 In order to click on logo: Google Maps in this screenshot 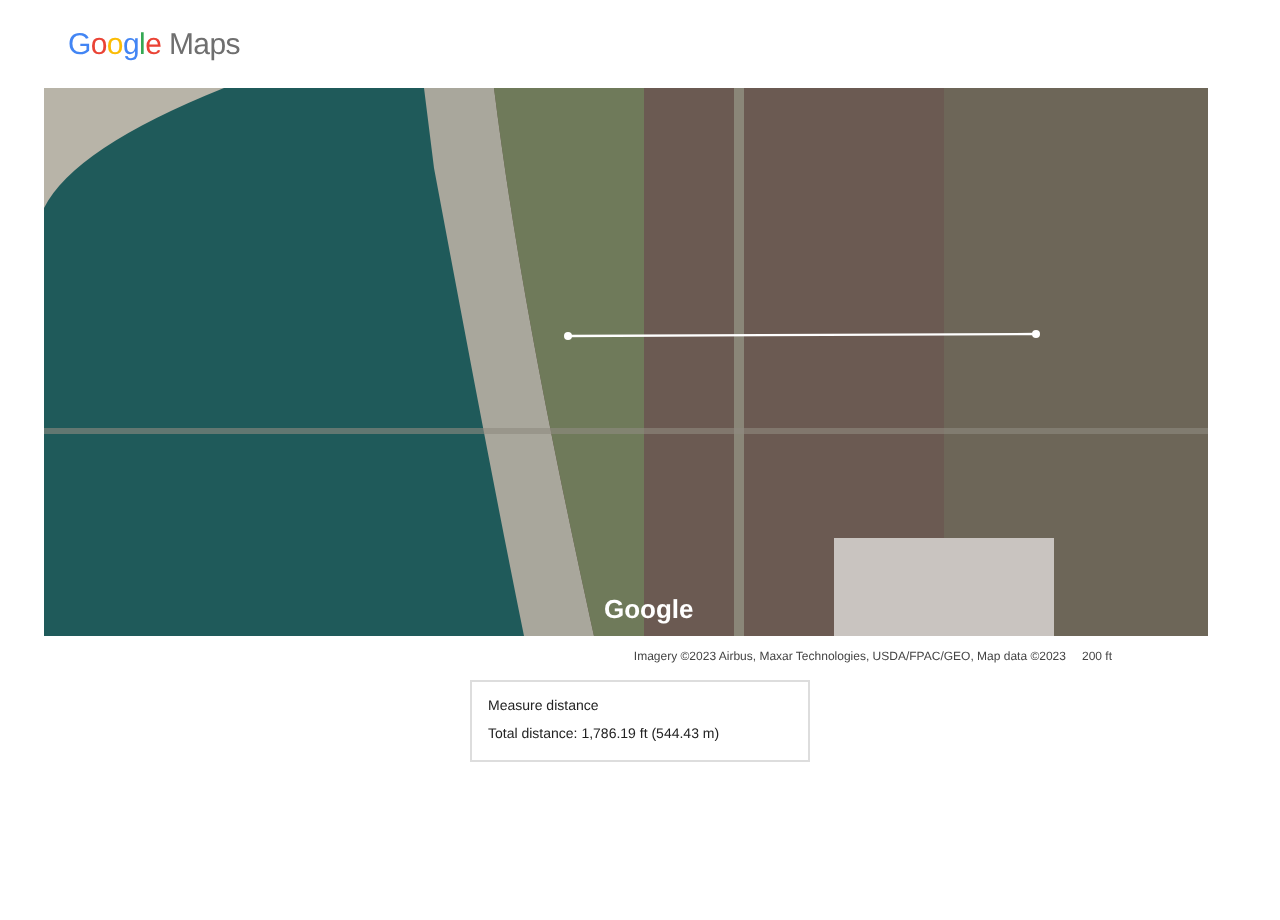, I will do `click(154, 44)`.